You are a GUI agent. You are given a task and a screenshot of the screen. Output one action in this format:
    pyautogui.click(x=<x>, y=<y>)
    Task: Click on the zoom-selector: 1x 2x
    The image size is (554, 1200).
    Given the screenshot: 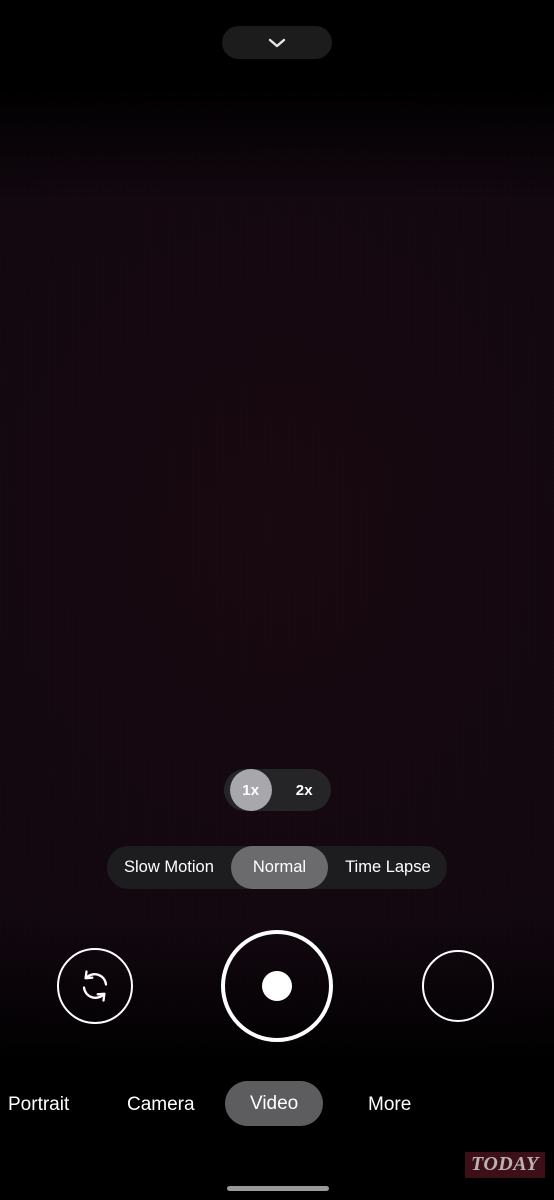 What is the action you would take?
    pyautogui.click(x=277, y=790)
    